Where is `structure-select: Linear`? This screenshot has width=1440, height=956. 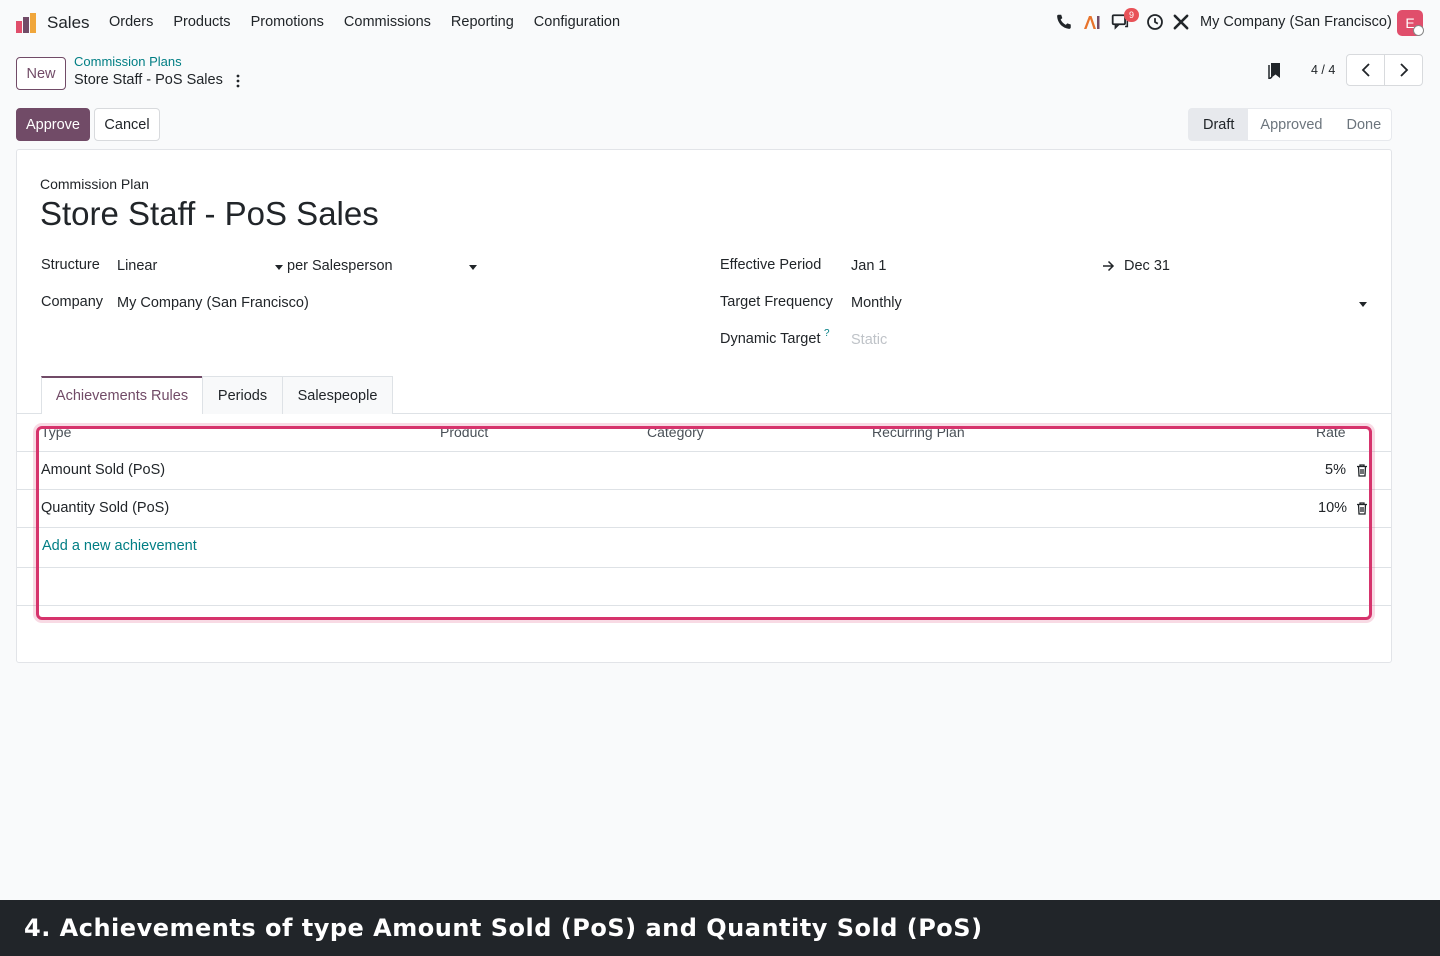 structure-select: Linear is located at coordinates (137, 266).